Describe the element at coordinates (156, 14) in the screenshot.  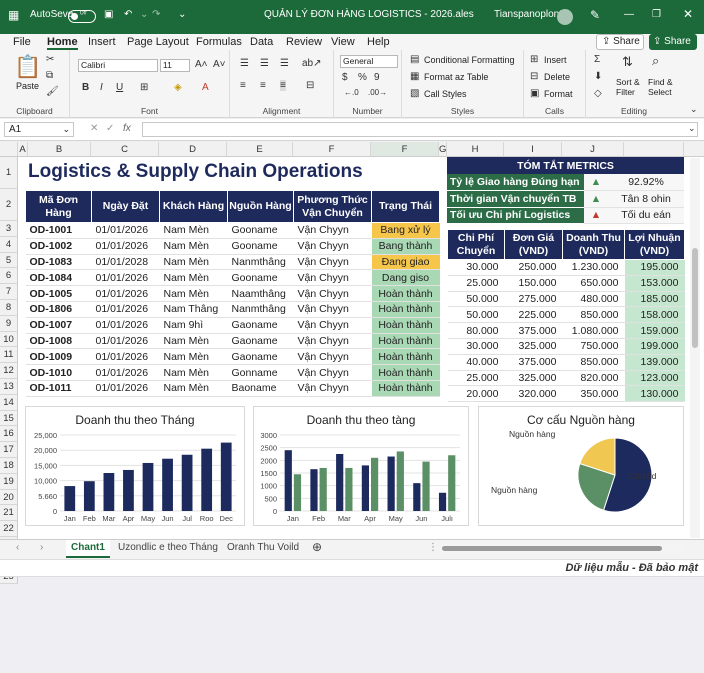
I see `redo-icon: ↷` at that location.